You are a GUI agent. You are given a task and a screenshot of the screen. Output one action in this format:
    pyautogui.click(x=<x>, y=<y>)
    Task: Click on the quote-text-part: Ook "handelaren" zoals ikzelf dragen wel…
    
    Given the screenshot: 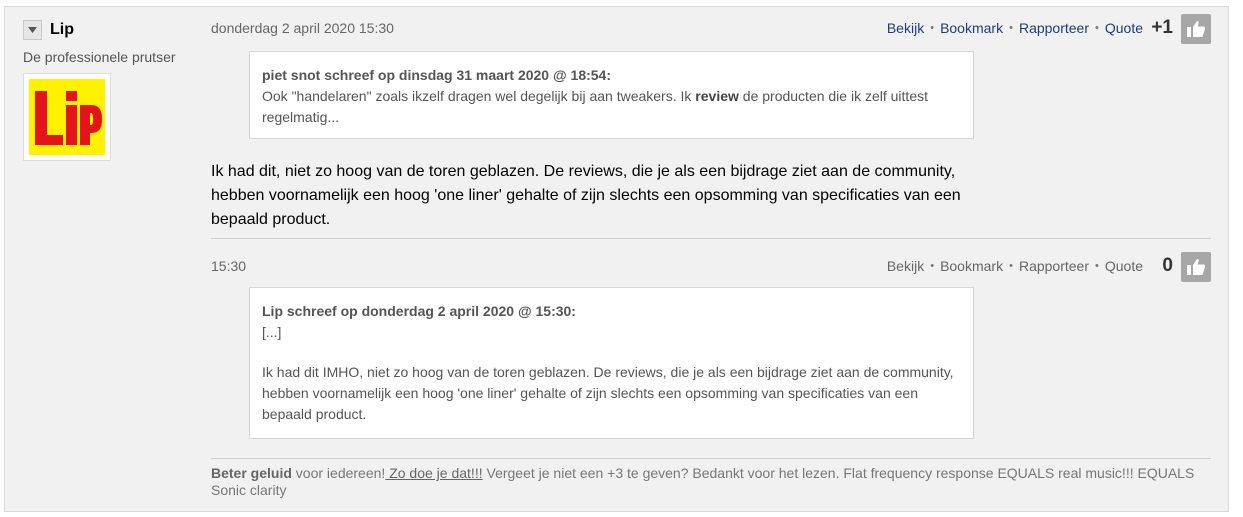 What is the action you would take?
    pyautogui.click(x=479, y=96)
    